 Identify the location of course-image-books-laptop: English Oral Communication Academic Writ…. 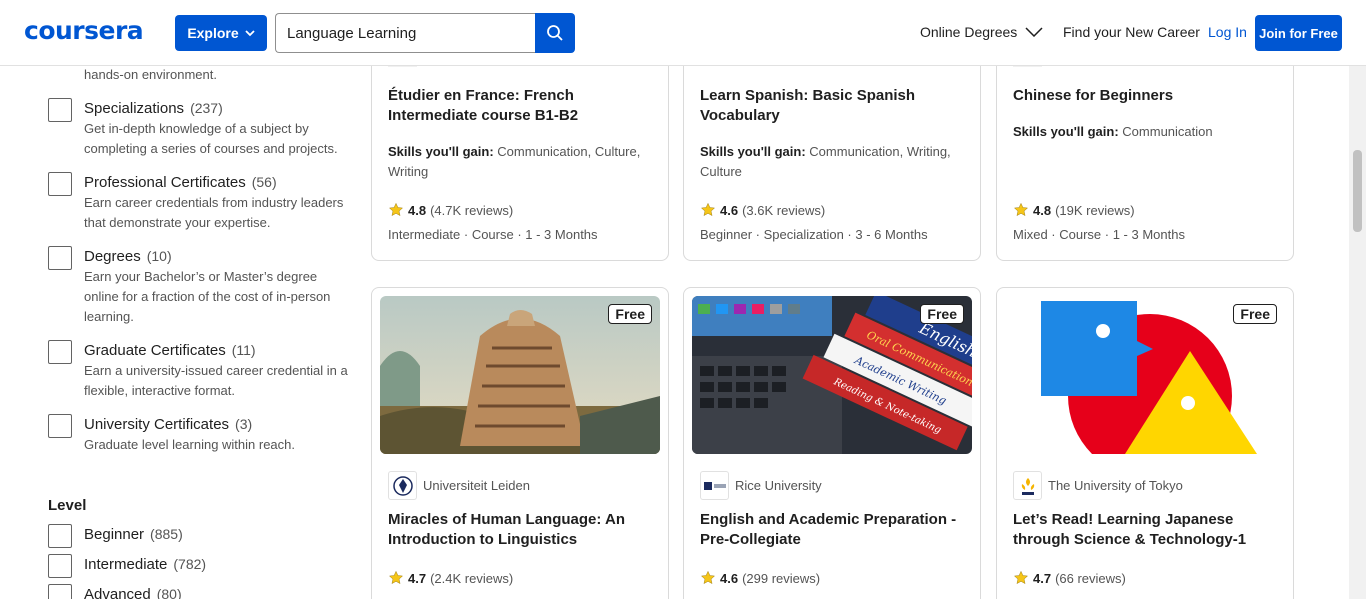
(832, 375).